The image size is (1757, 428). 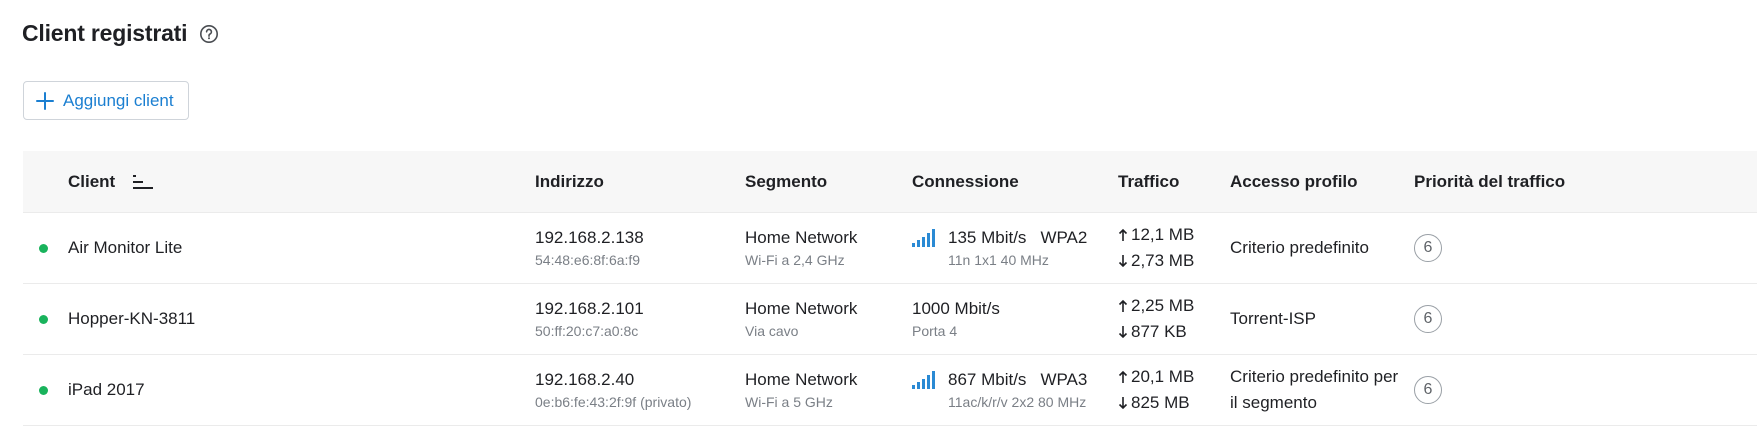 I want to click on connection-detail: Porta 4, so click(x=935, y=331).